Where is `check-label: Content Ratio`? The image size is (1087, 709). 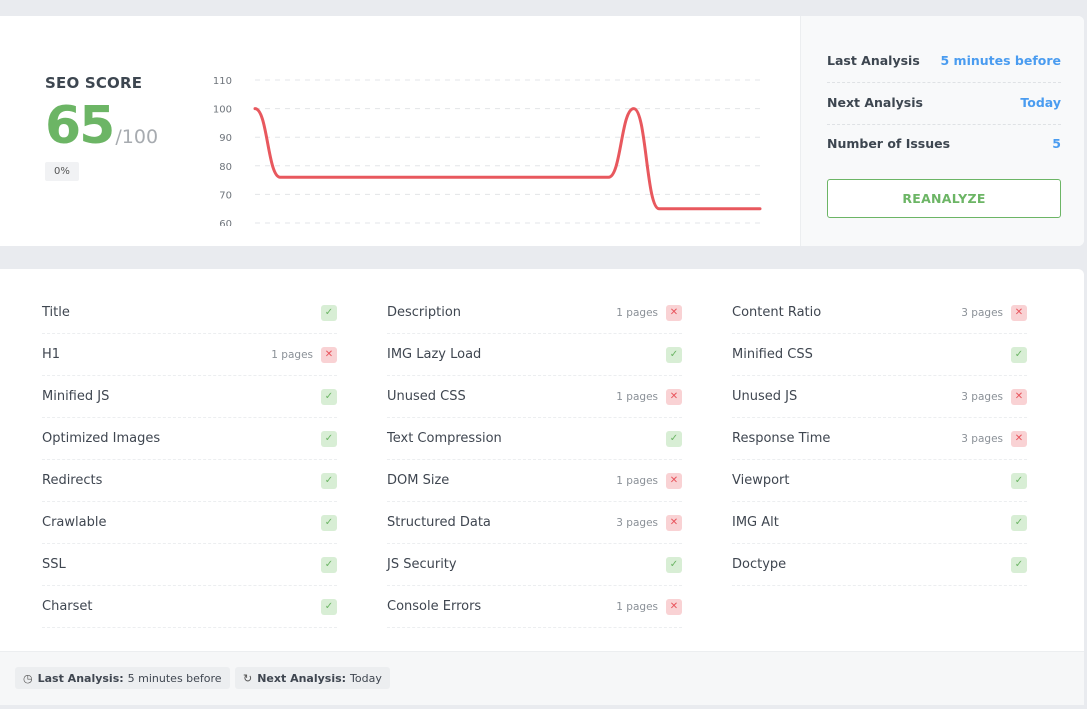 check-label: Content Ratio is located at coordinates (777, 312).